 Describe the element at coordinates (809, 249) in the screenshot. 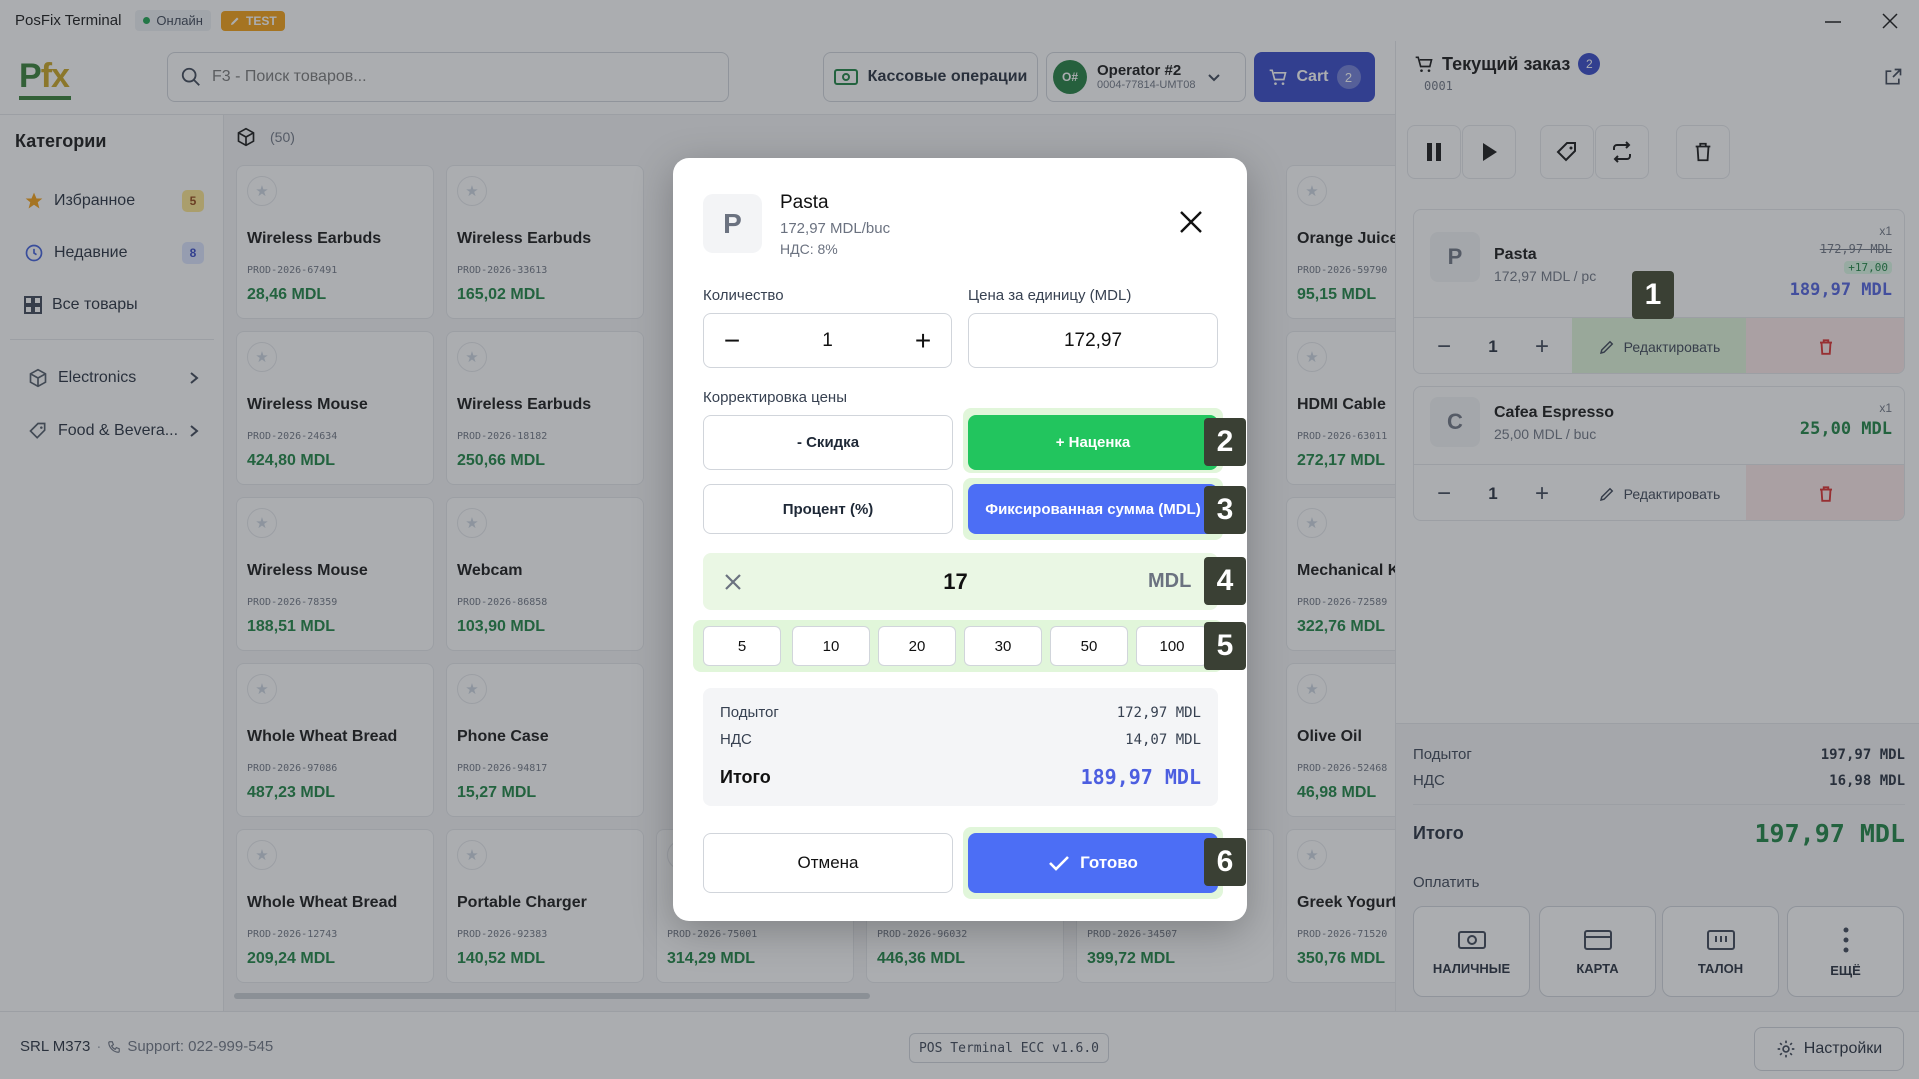

I see `item-vat-rate: НДС: 8%` at that location.